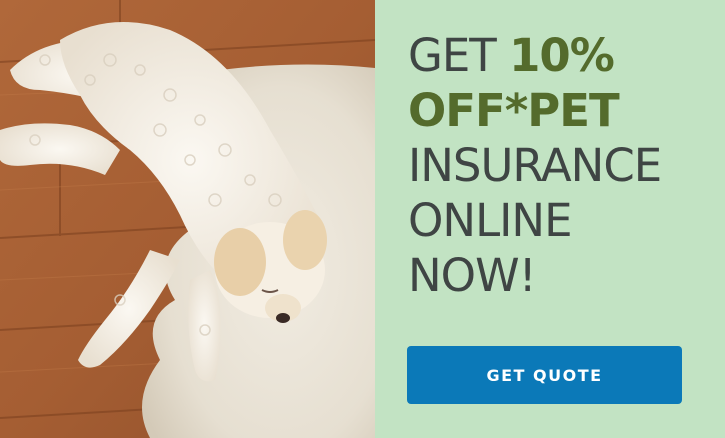 The image size is (725, 438). Describe the element at coordinates (562, 55) in the screenshot. I see `headline-discount: 10%` at that location.